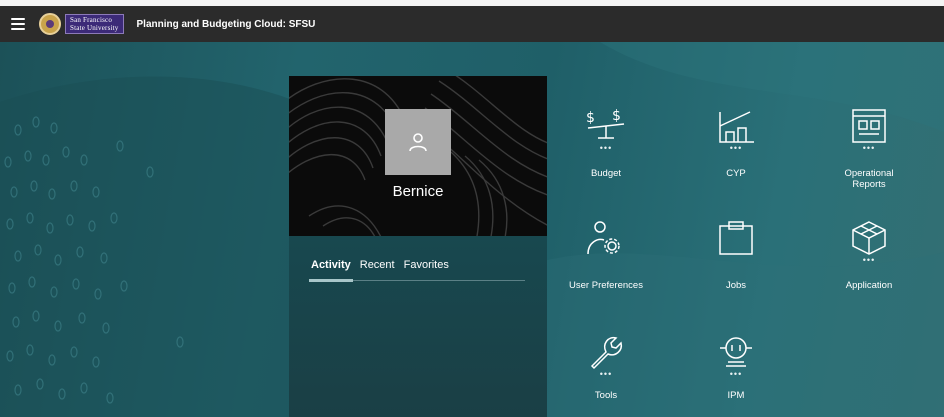 Image resolution: width=944 pixels, height=417 pixels. What do you see at coordinates (606, 395) in the screenshot?
I see `tools-label: Tools` at bounding box center [606, 395].